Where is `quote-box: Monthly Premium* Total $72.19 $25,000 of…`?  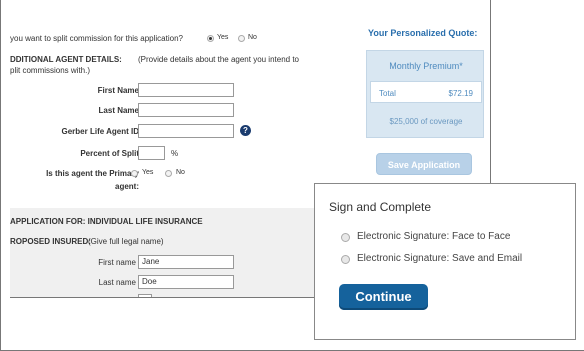
quote-box: Monthly Premium* Total $72.19 $25,000 of… is located at coordinates (425, 94).